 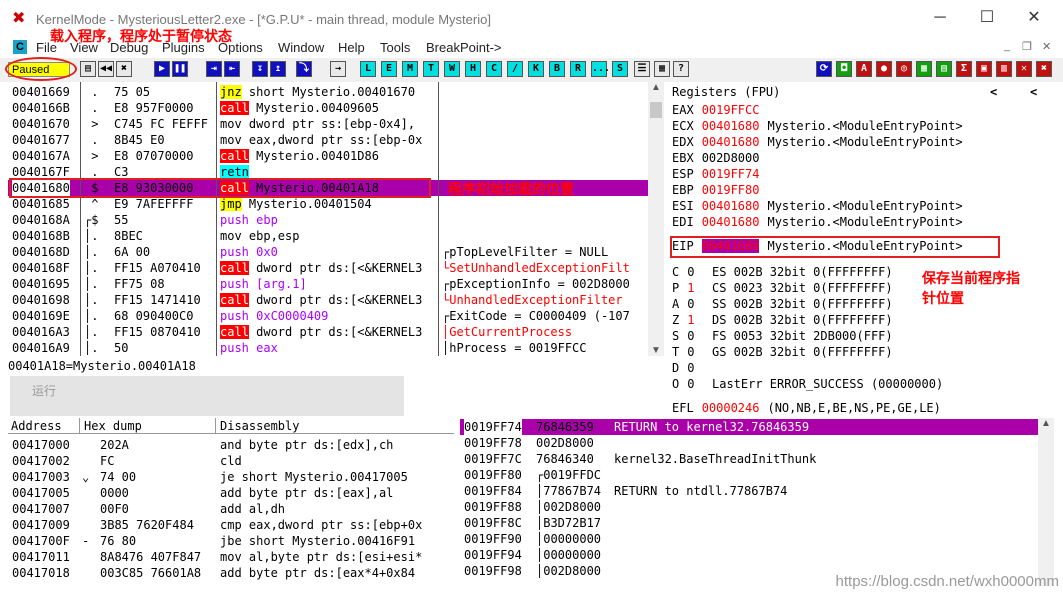 I want to click on register-row: EBX 002D8000, so click(x=719, y=158).